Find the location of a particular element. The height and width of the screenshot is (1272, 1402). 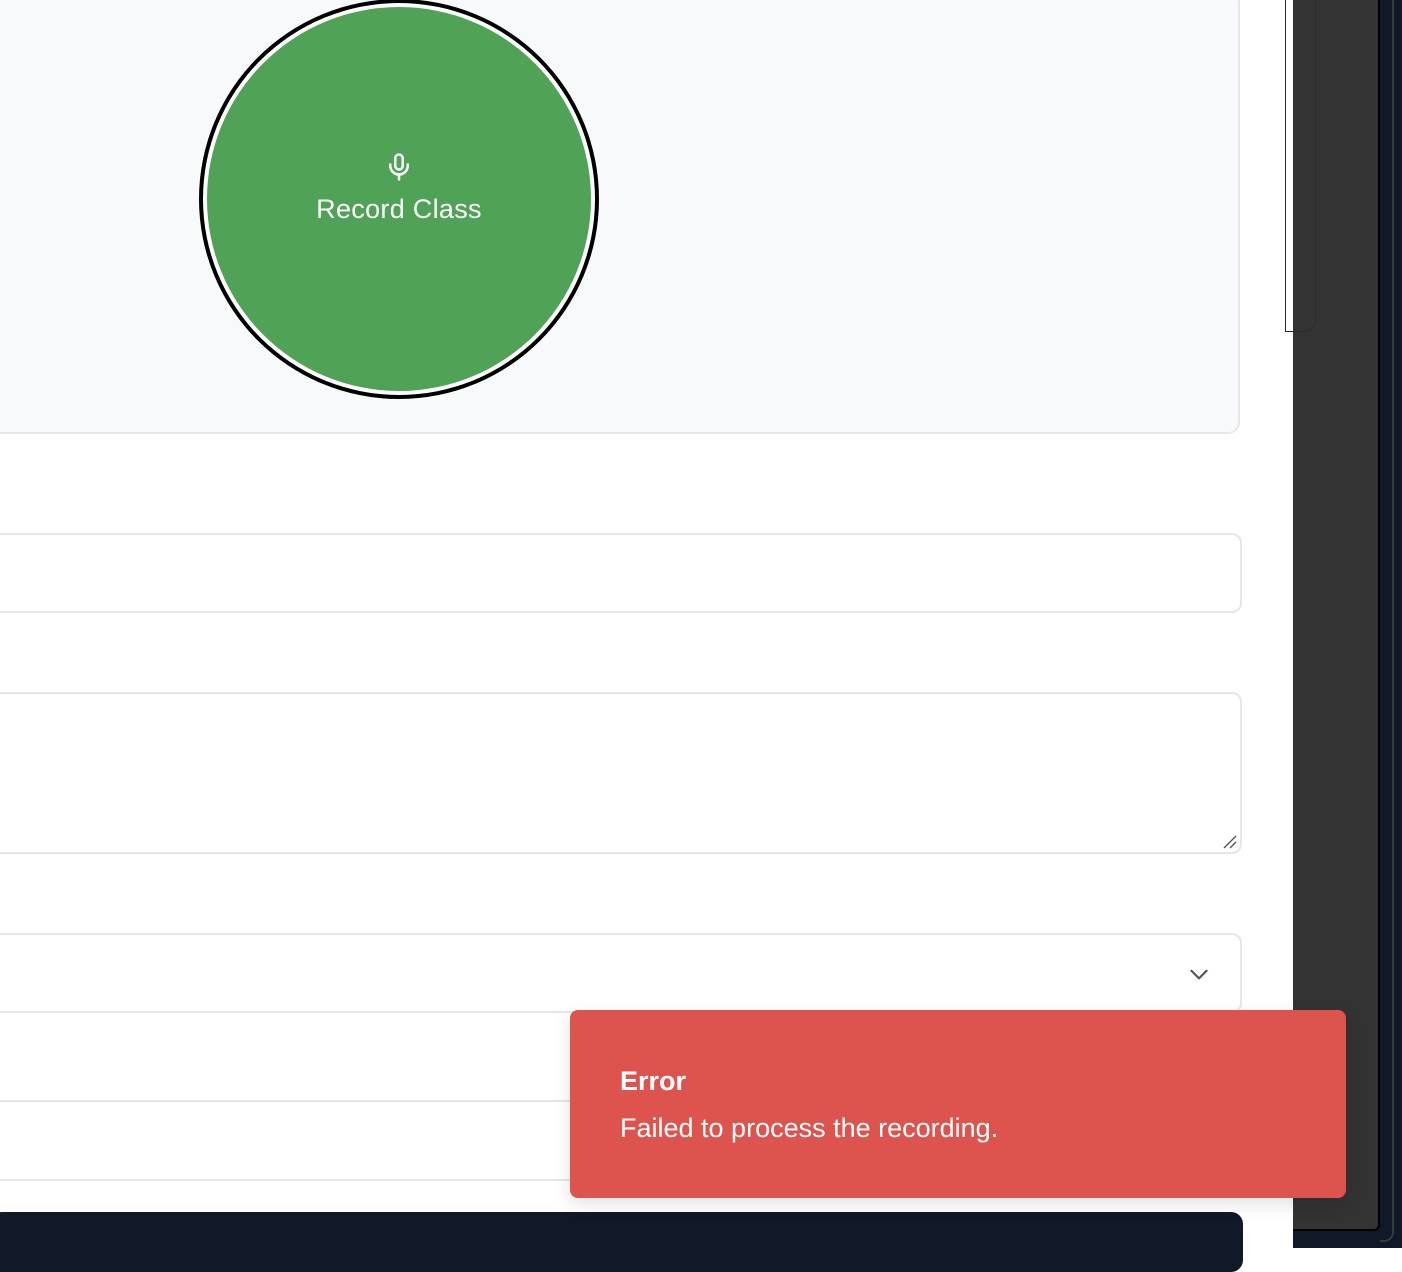

select-dropdown is located at coordinates (621, 973).